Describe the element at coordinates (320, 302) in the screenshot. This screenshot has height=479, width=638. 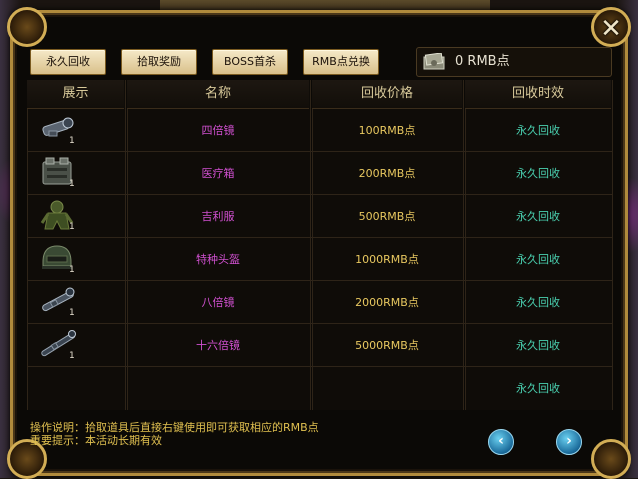
I see `table-row: 1 八倍镜 2000RMB点 永久回收` at that location.